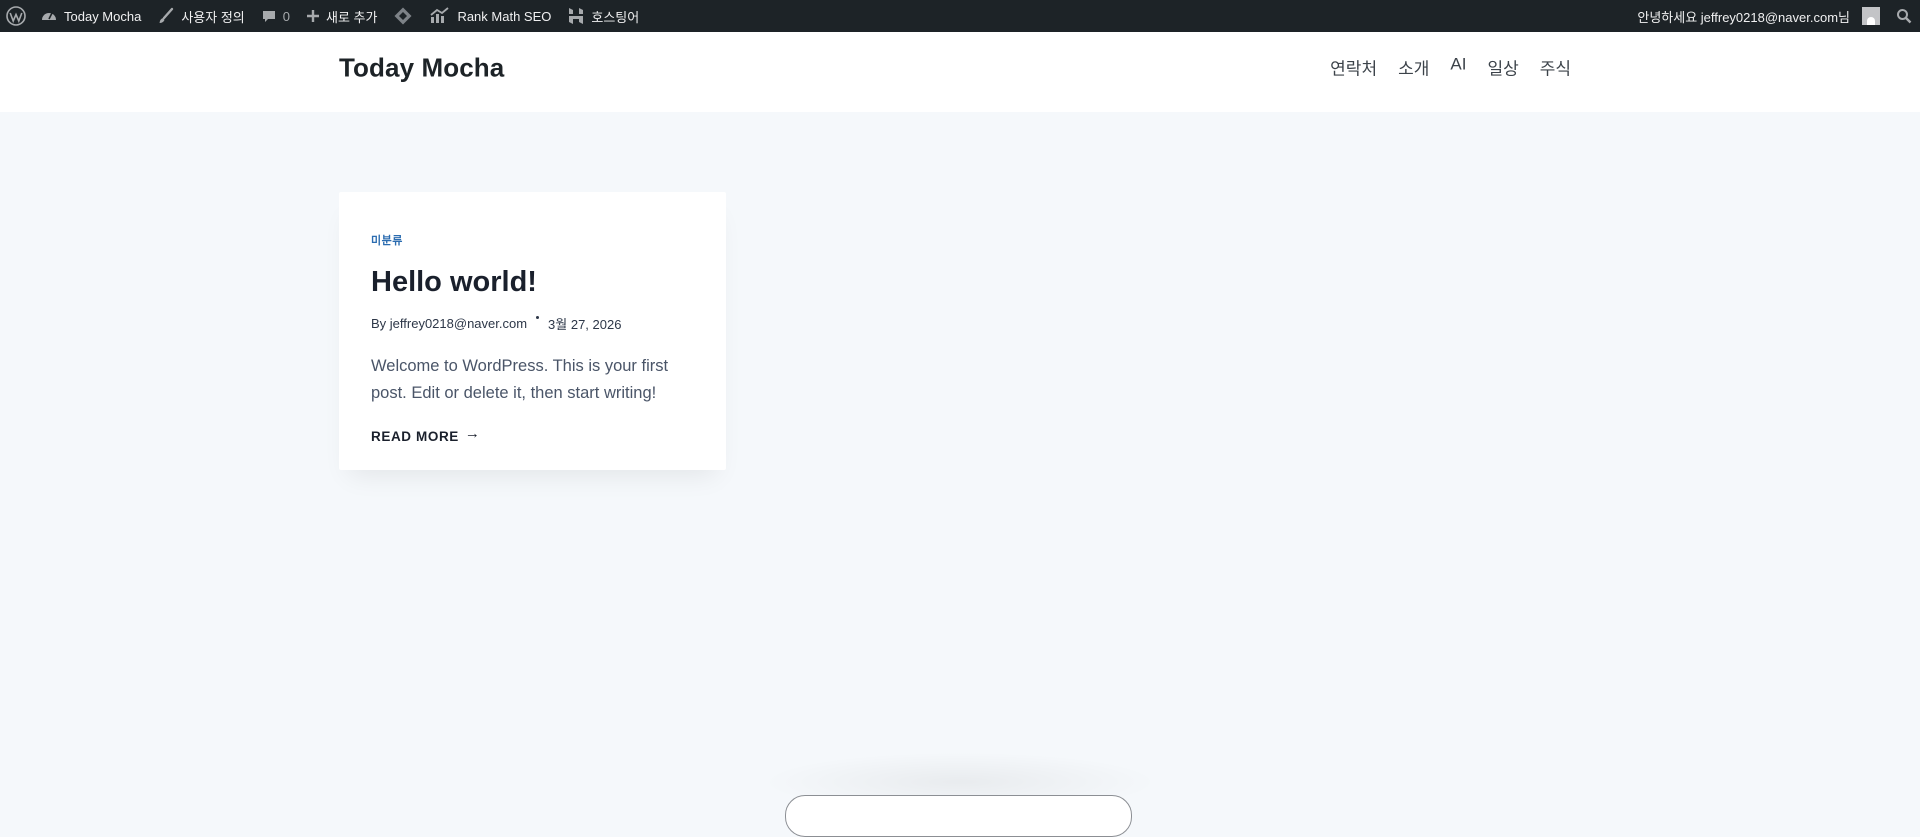  I want to click on comments-menu: 0, so click(275, 16).